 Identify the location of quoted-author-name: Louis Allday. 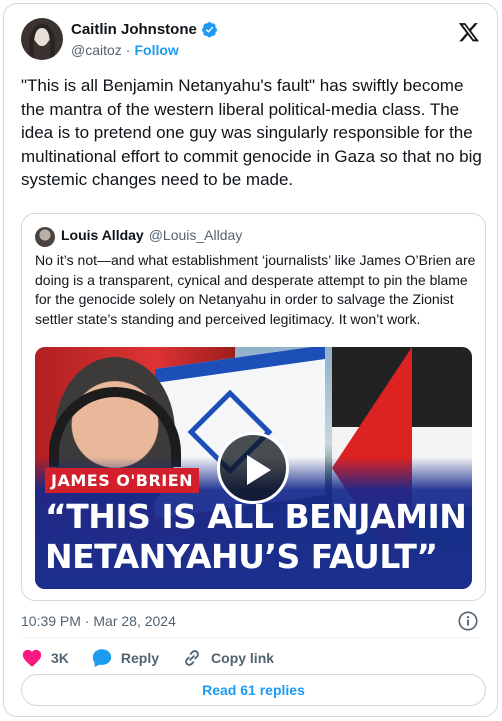
(102, 235).